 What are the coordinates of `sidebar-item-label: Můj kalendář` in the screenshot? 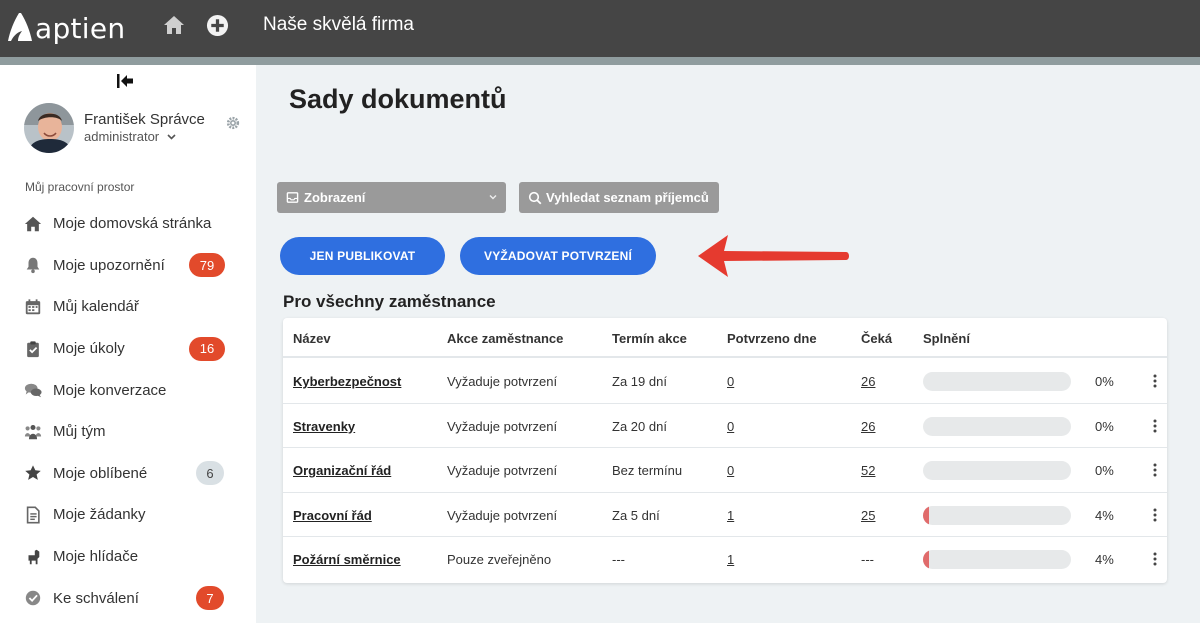 It's located at (96, 307).